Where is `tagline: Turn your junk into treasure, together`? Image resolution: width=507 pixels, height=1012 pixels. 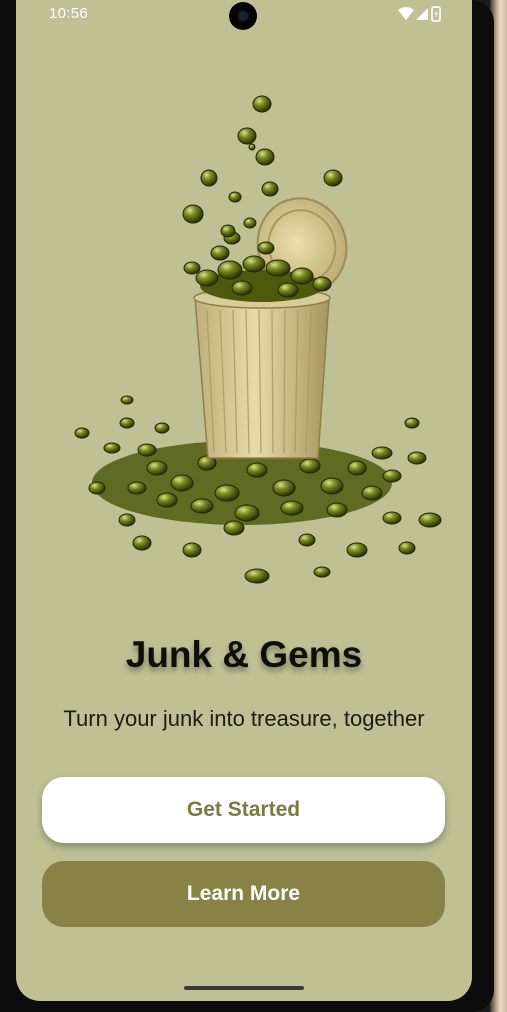 tagline: Turn your junk into treasure, together is located at coordinates (244, 718).